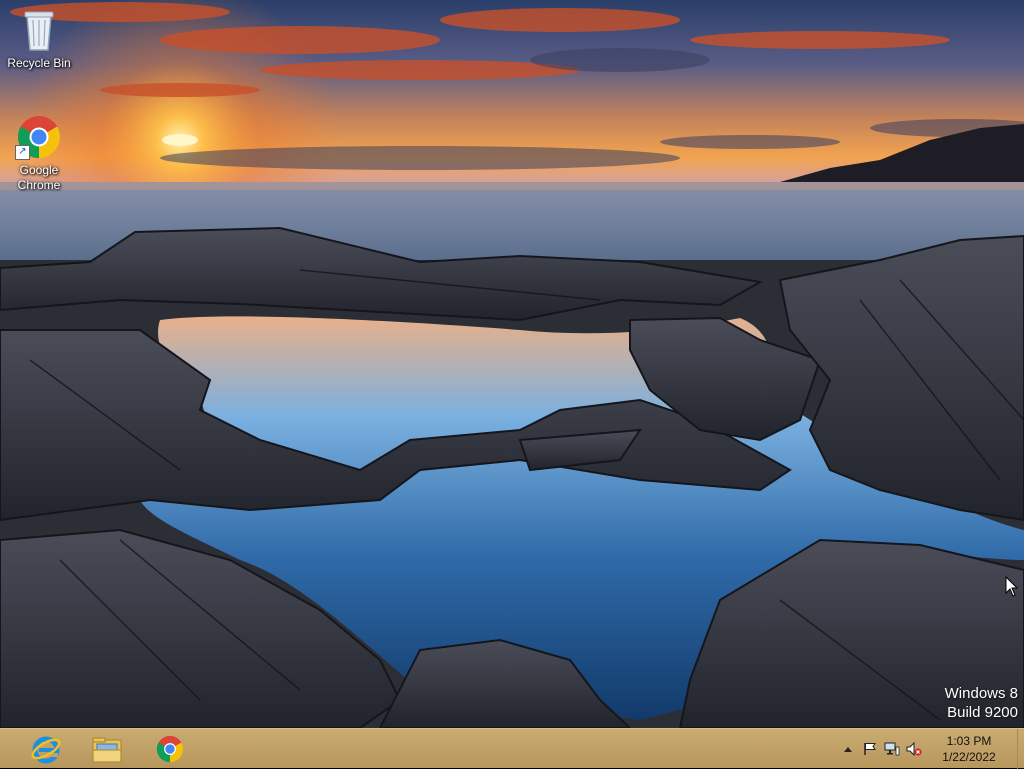  What do you see at coordinates (39, 30) in the screenshot?
I see `recycle-bin-icon` at bounding box center [39, 30].